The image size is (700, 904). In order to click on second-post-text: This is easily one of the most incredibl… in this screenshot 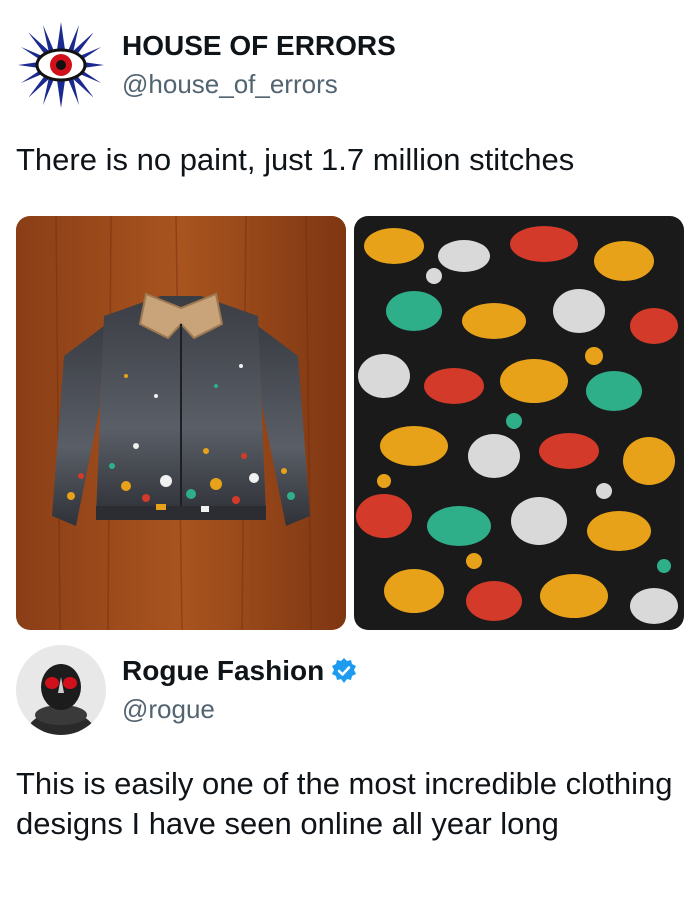, I will do `click(344, 803)`.